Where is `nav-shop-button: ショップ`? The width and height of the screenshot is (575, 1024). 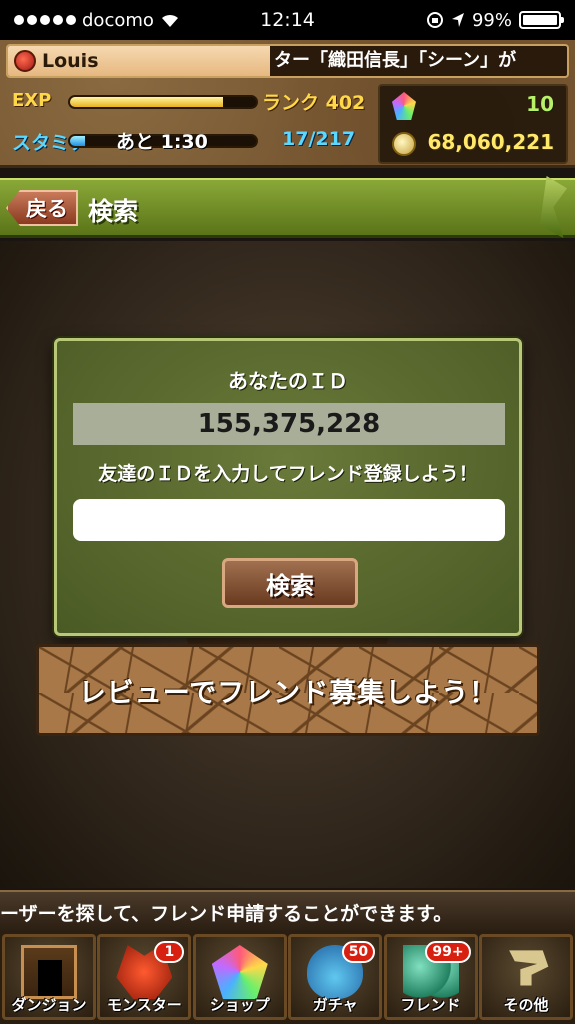 nav-shop-button: ショップ is located at coordinates (239, 977).